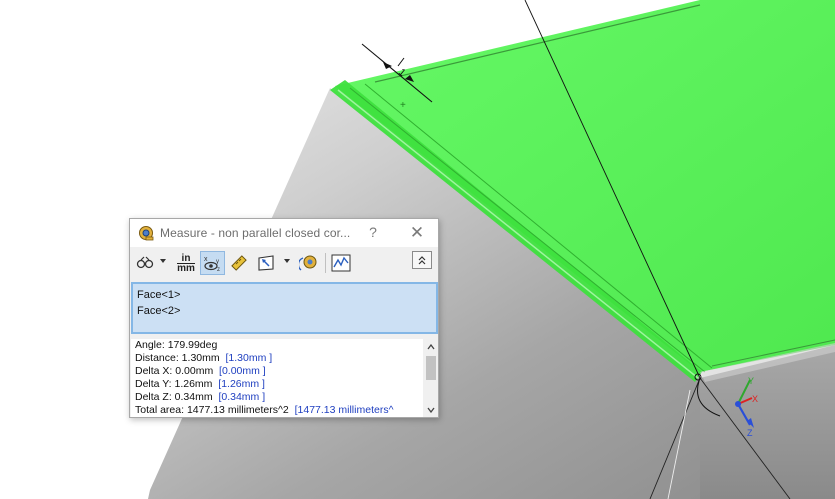 The height and width of the screenshot is (499, 835). Describe the element at coordinates (751, 381) in the screenshot. I see `svg-text: Y` at that location.